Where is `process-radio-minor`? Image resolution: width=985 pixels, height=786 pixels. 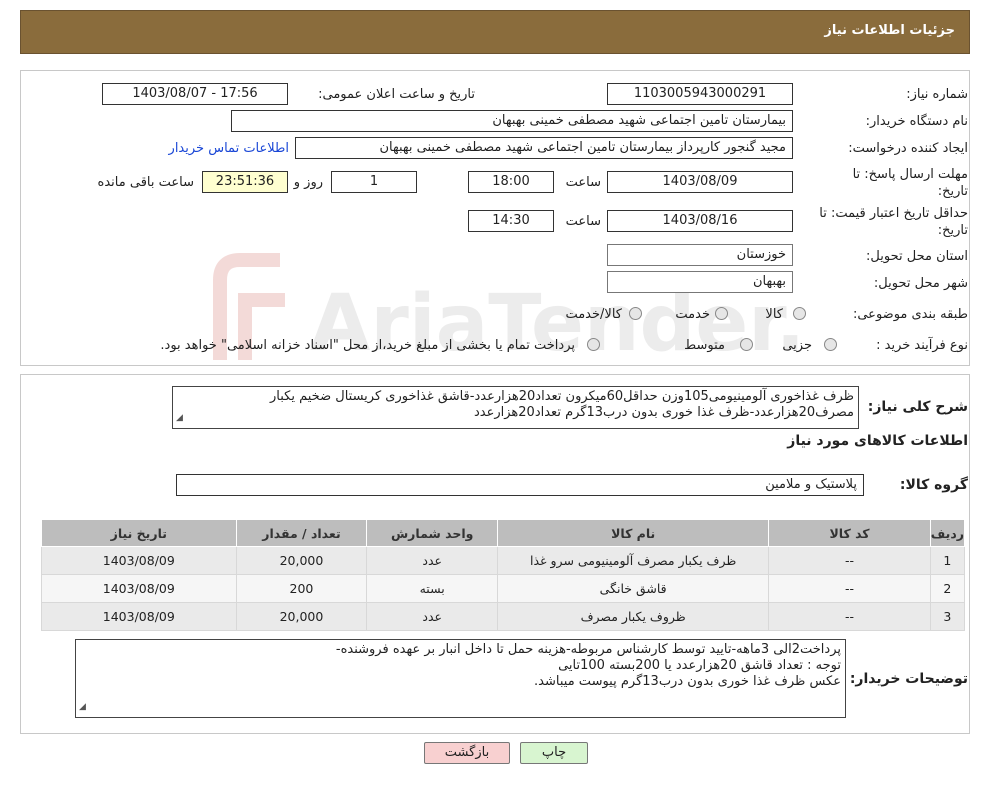 process-radio-minor is located at coordinates (830, 344).